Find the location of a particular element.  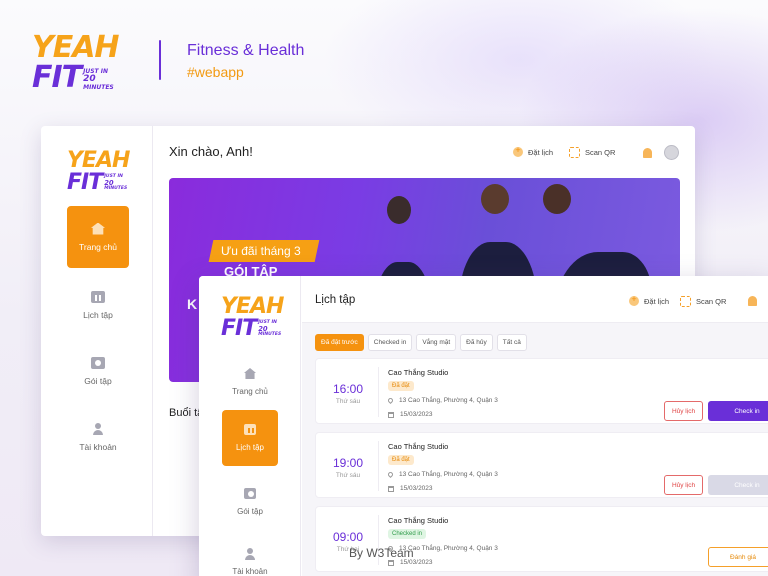

credit-text: By W3Team is located at coordinates (381, 553).